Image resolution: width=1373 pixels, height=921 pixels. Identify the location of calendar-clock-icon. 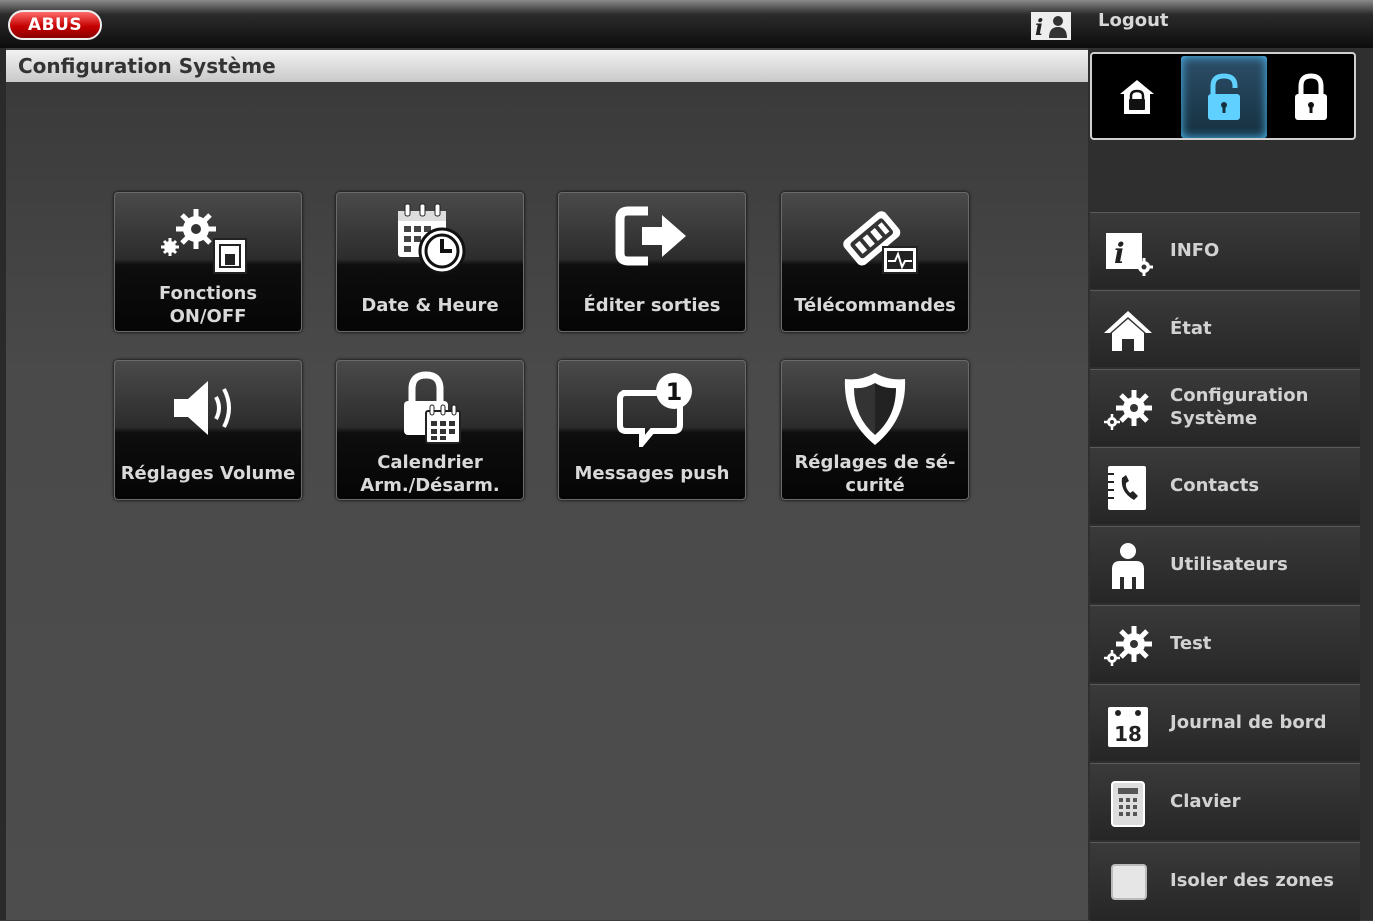
(432, 239).